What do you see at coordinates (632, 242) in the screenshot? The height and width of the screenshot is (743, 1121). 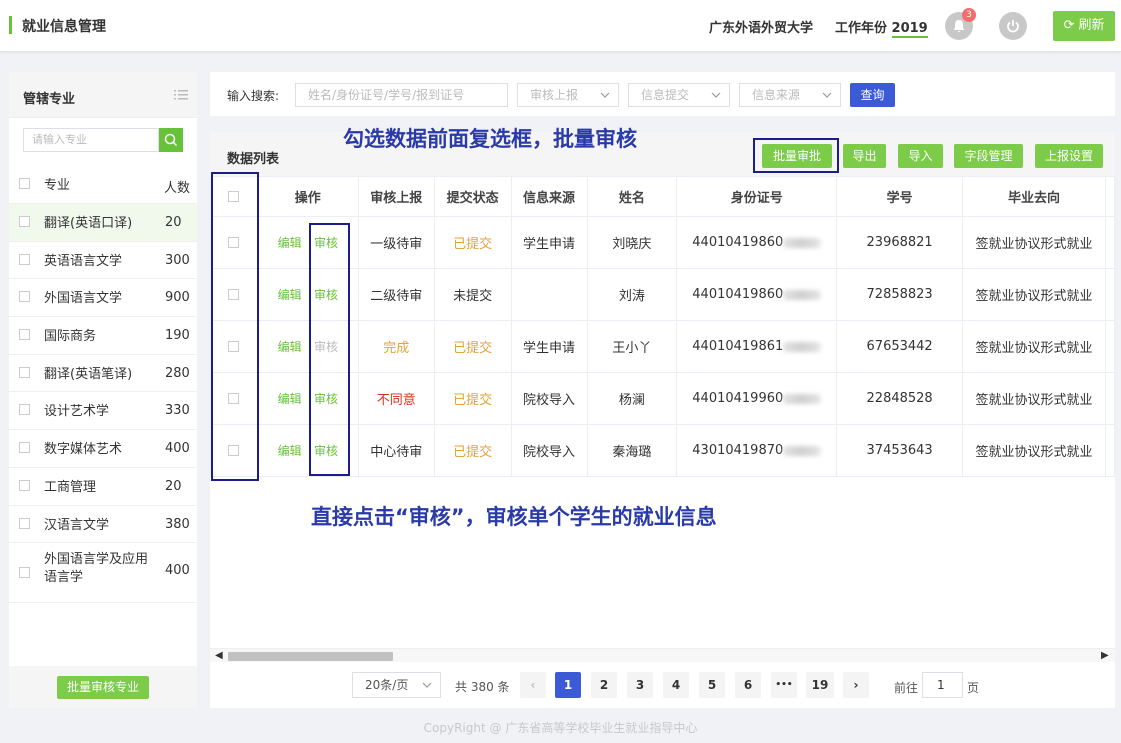 I see `student-name: 刘晓庆` at bounding box center [632, 242].